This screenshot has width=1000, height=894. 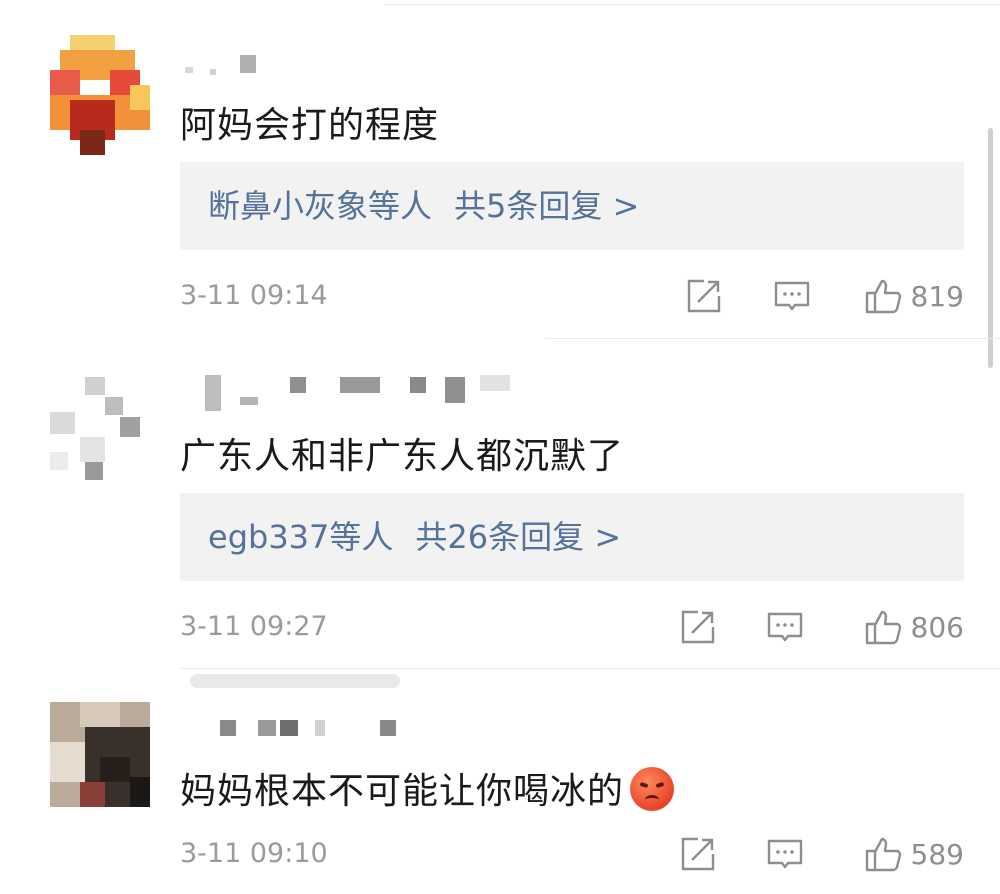 I want to click on reply-count: 共26条回复, so click(x=500, y=537).